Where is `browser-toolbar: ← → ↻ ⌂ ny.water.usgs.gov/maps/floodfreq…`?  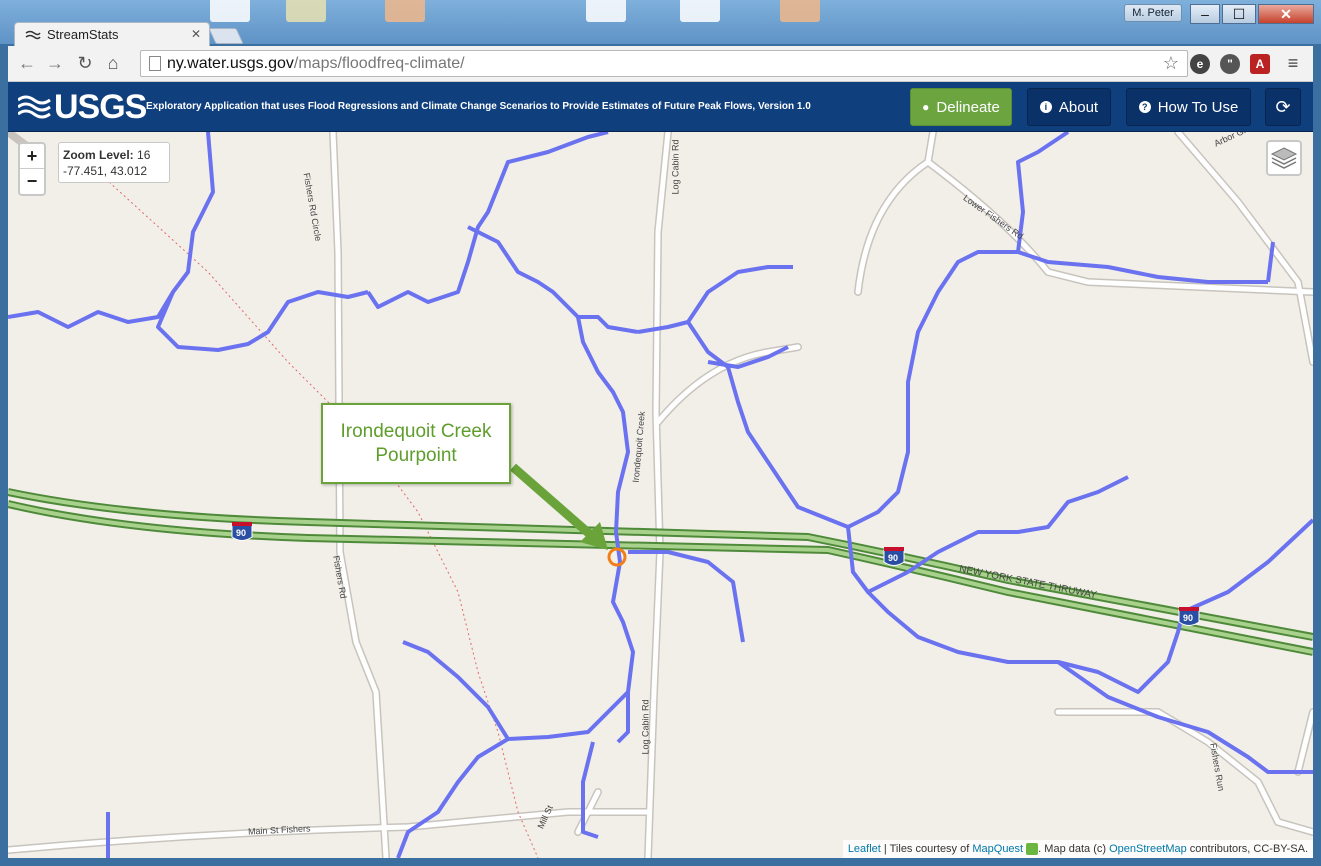 browser-toolbar: ← → ↻ ⌂ ny.water.usgs.gov/maps/floodfreq… is located at coordinates (660, 64).